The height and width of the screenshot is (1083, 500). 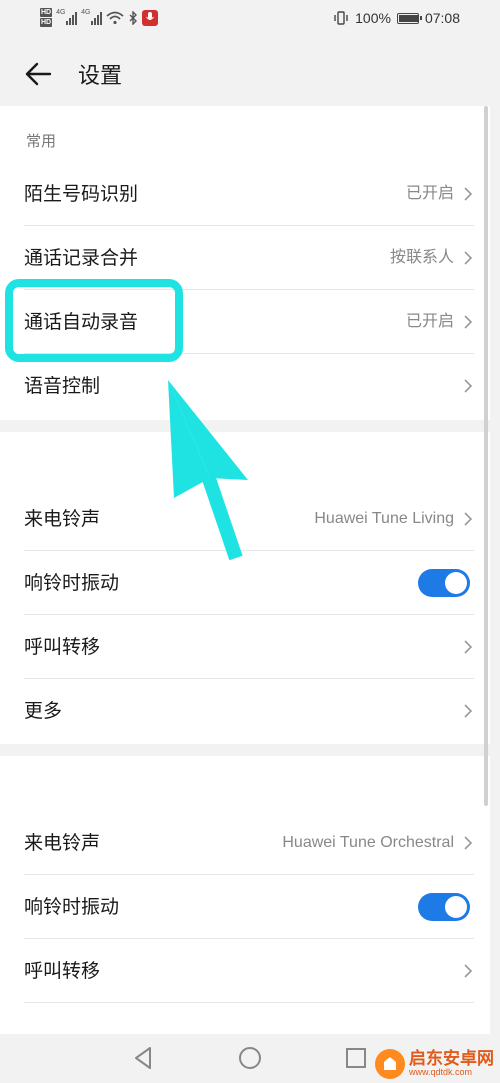 I want to click on watermark: 启东安卓网 www.qdtdk.com, so click(x=434, y=1064).